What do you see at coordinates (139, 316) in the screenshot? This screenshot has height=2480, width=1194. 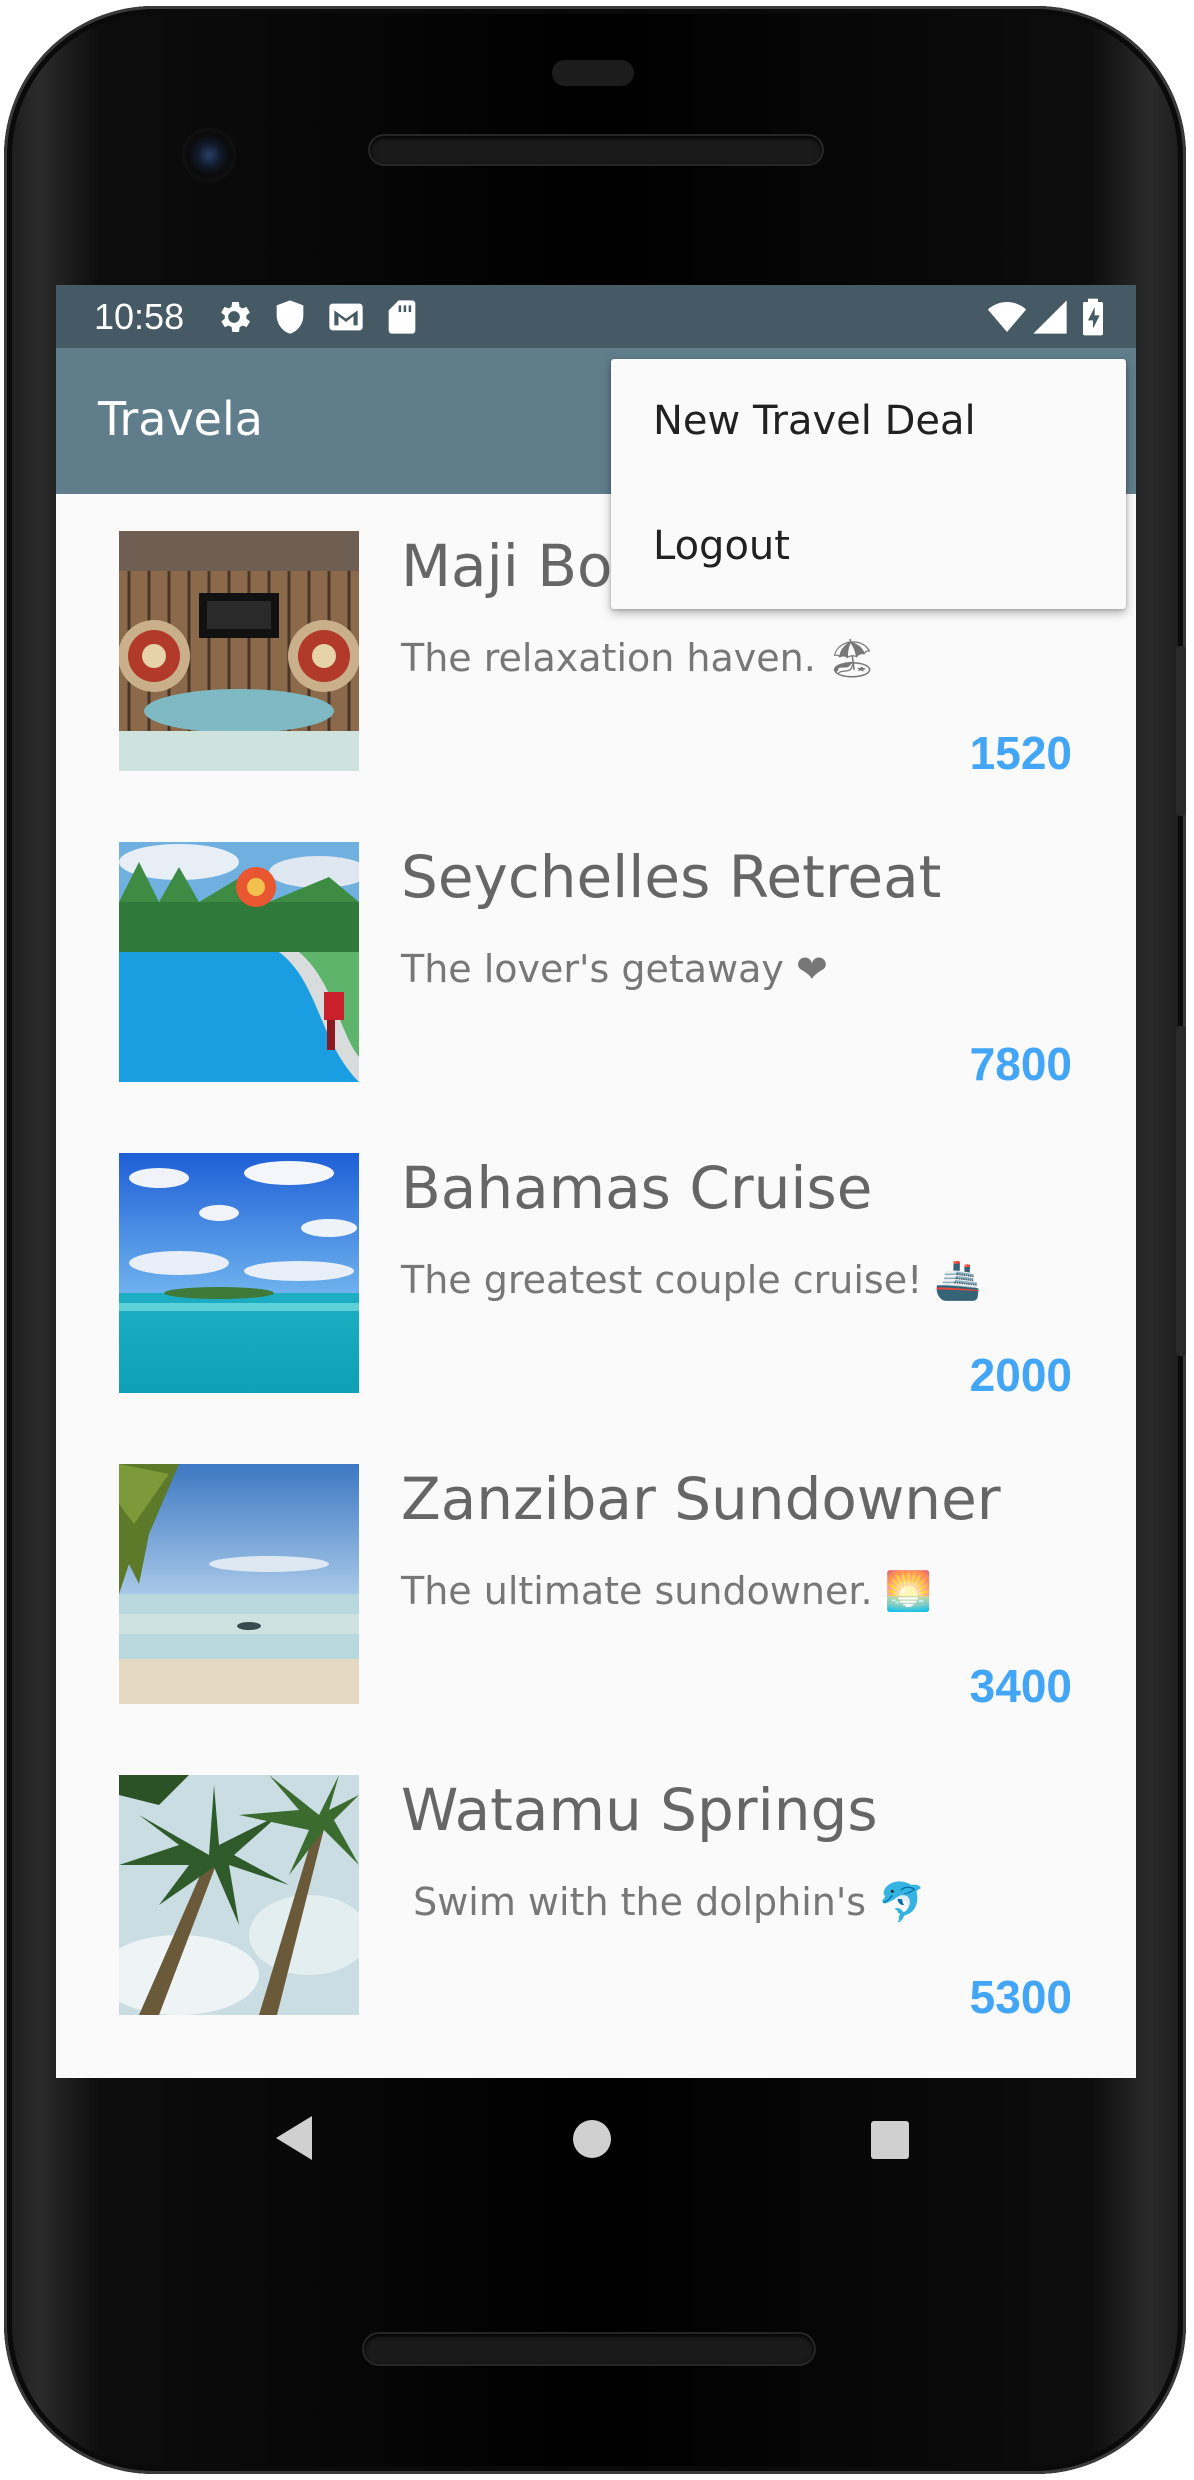 I see `status-time: 10:58` at bounding box center [139, 316].